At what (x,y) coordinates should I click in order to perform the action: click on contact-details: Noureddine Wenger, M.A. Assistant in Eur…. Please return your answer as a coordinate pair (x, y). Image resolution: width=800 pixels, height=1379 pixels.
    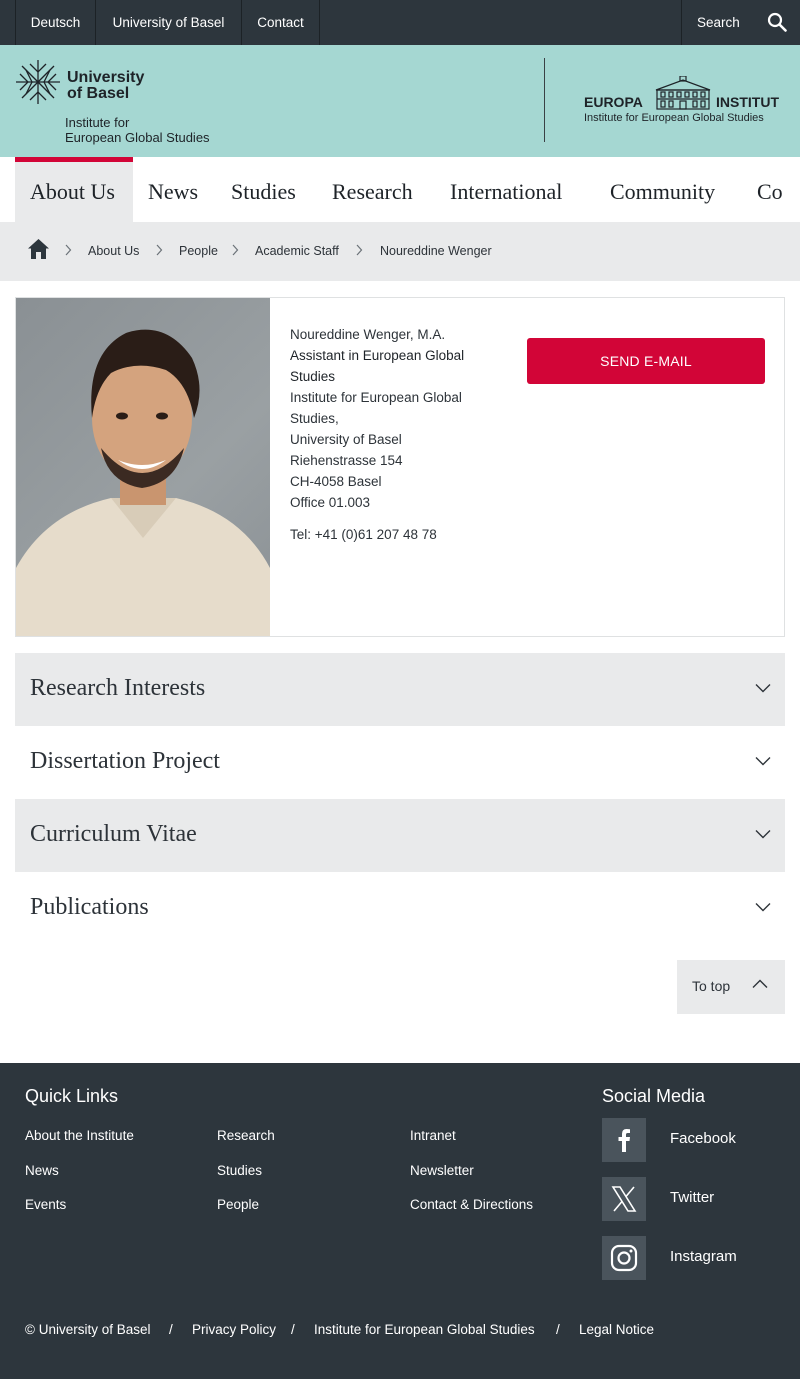
    Looking at the image, I should click on (390, 418).